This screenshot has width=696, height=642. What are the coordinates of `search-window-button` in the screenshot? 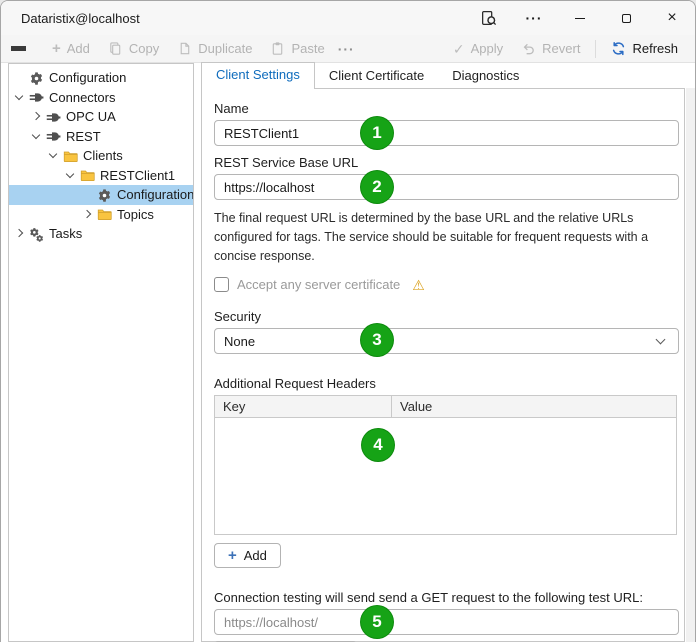 It's located at (488, 18).